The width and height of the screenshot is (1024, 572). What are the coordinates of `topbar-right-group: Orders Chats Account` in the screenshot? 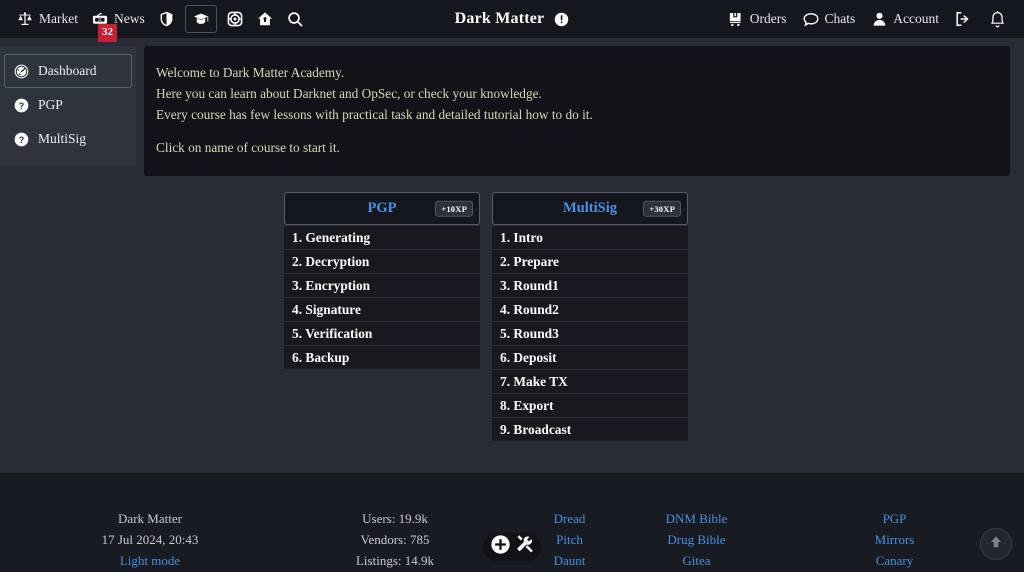 It's located at (867, 19).